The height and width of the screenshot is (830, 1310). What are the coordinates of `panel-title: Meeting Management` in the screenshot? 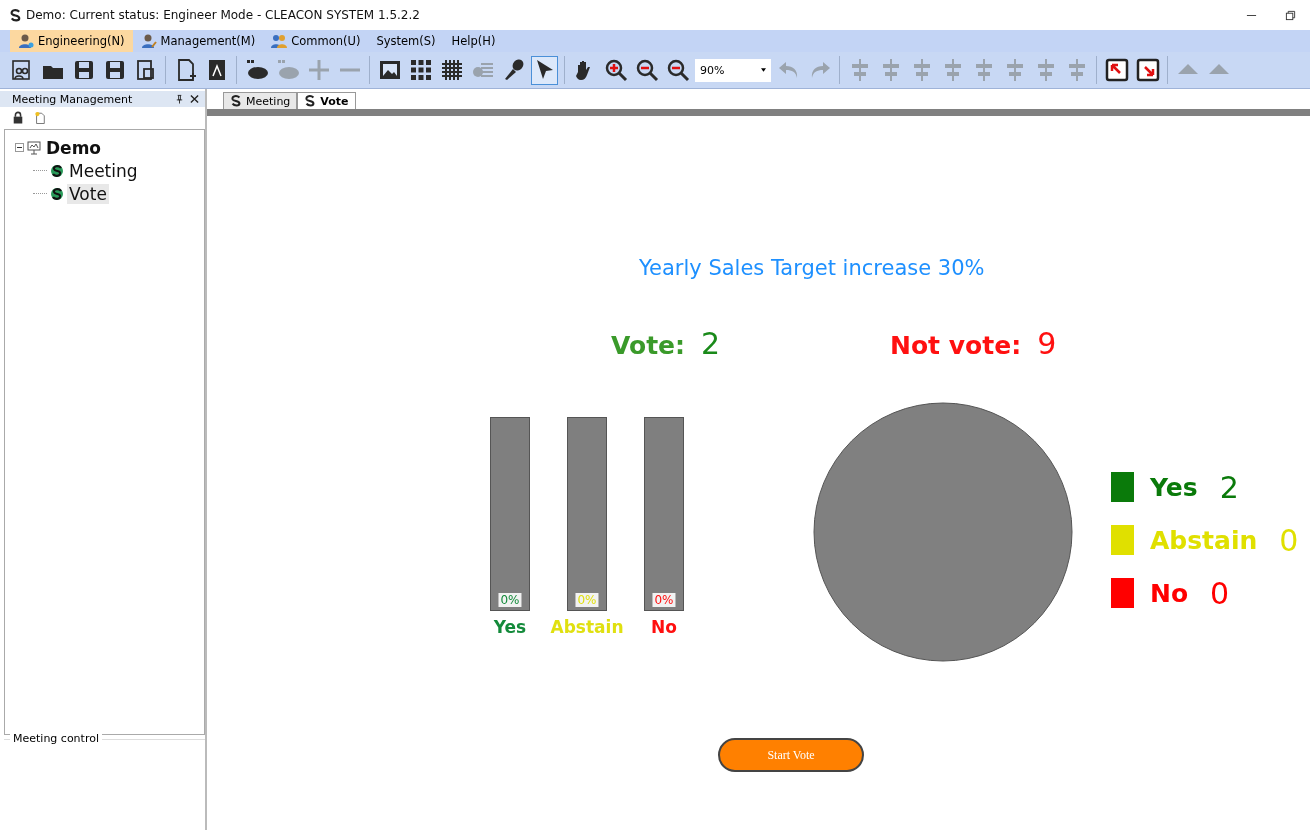 It's located at (72, 99).